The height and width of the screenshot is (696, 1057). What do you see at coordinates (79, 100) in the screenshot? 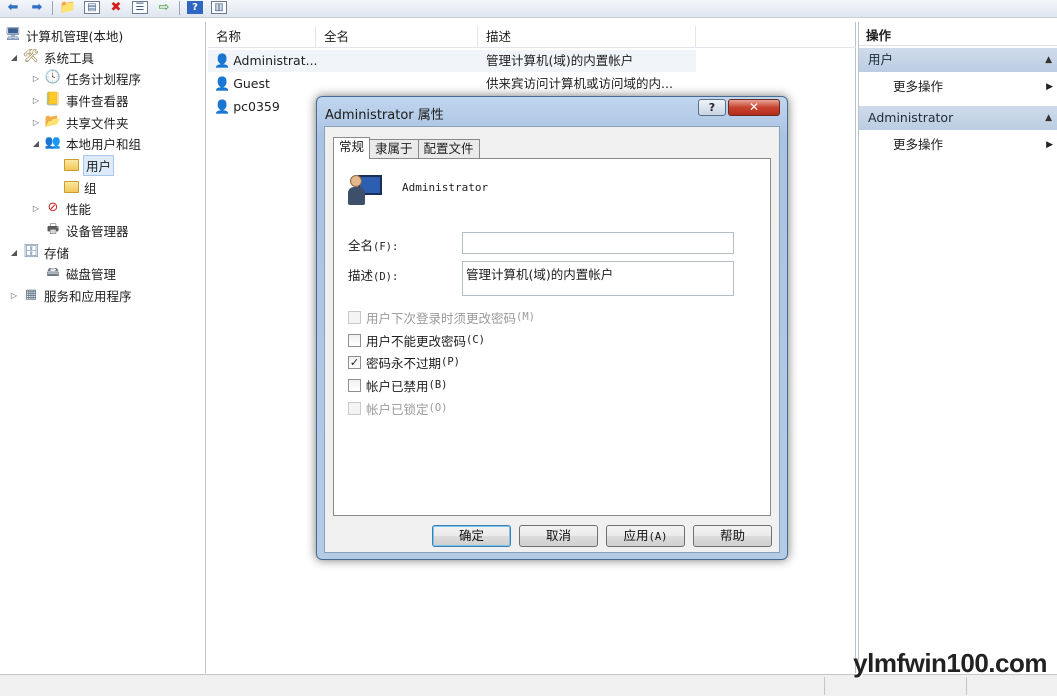
I see `tree-item-event-viewer: ▷ 📒 事件查看器` at bounding box center [79, 100].